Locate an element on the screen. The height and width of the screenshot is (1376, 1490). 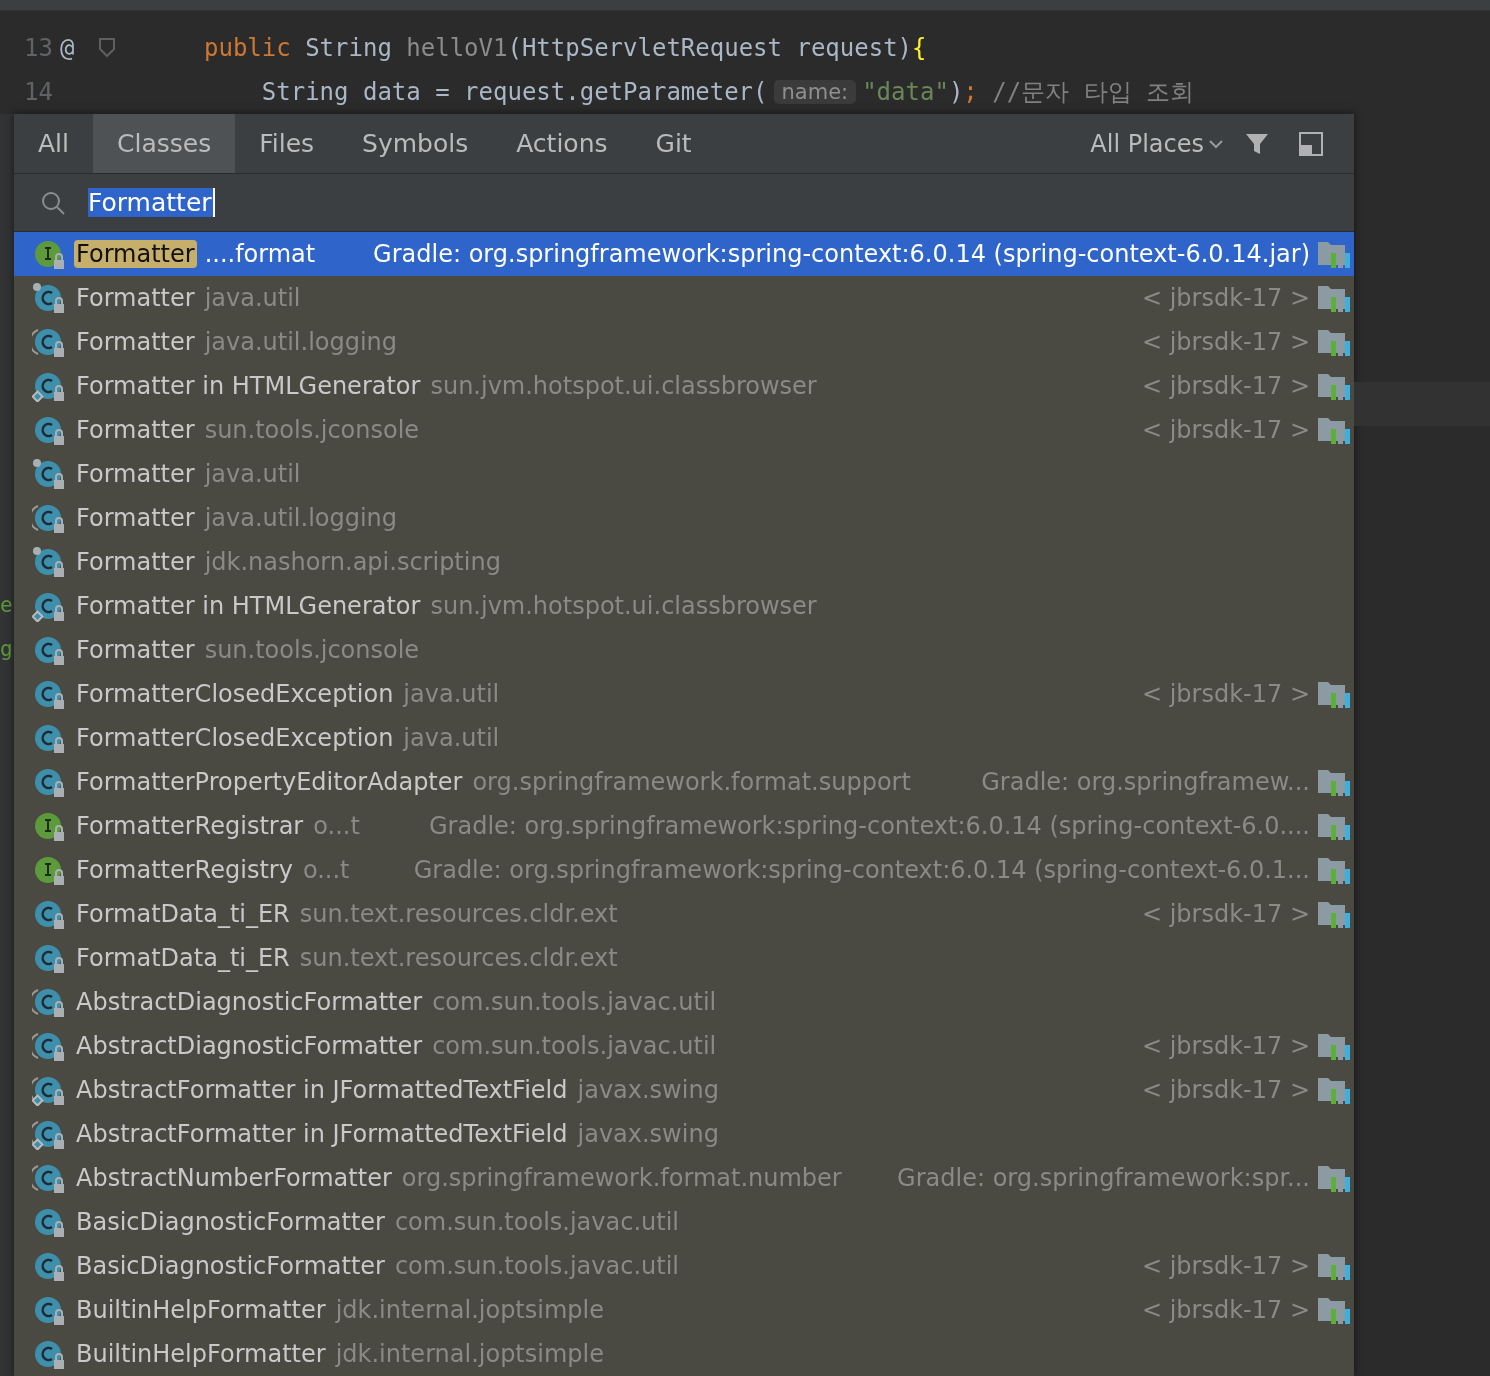
tab: All is located at coordinates (53, 143).